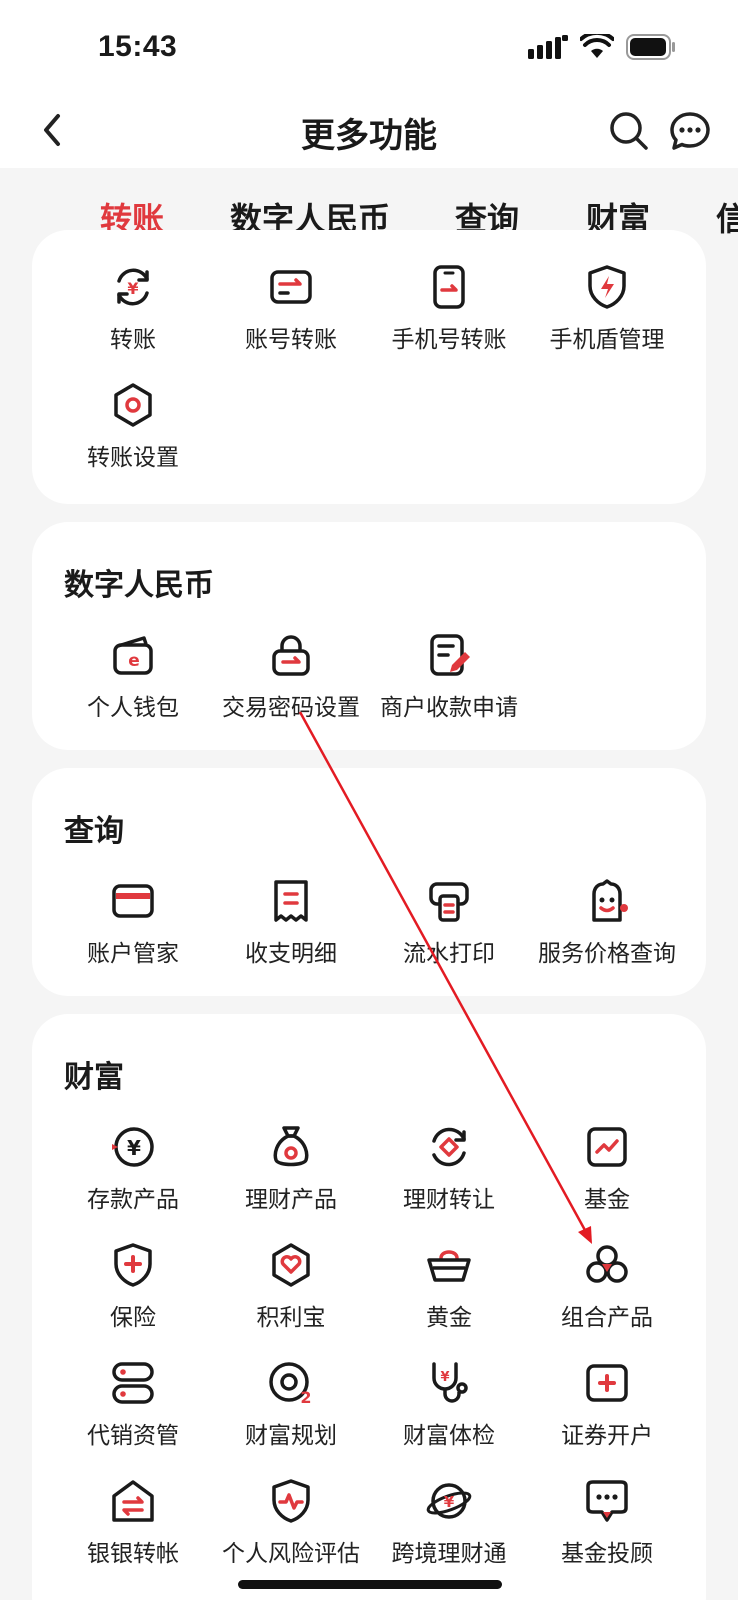  What do you see at coordinates (133, 457) in the screenshot?
I see `grid-item-label: 转账设置` at bounding box center [133, 457].